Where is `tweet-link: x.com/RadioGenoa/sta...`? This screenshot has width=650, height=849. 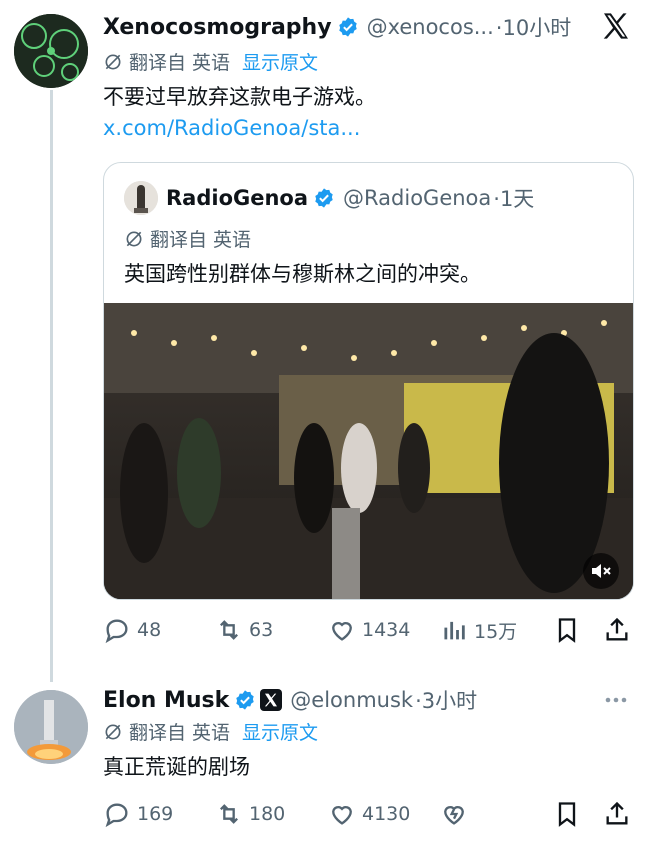
tweet-link: x.com/RadioGenoa/sta... is located at coordinates (231, 128).